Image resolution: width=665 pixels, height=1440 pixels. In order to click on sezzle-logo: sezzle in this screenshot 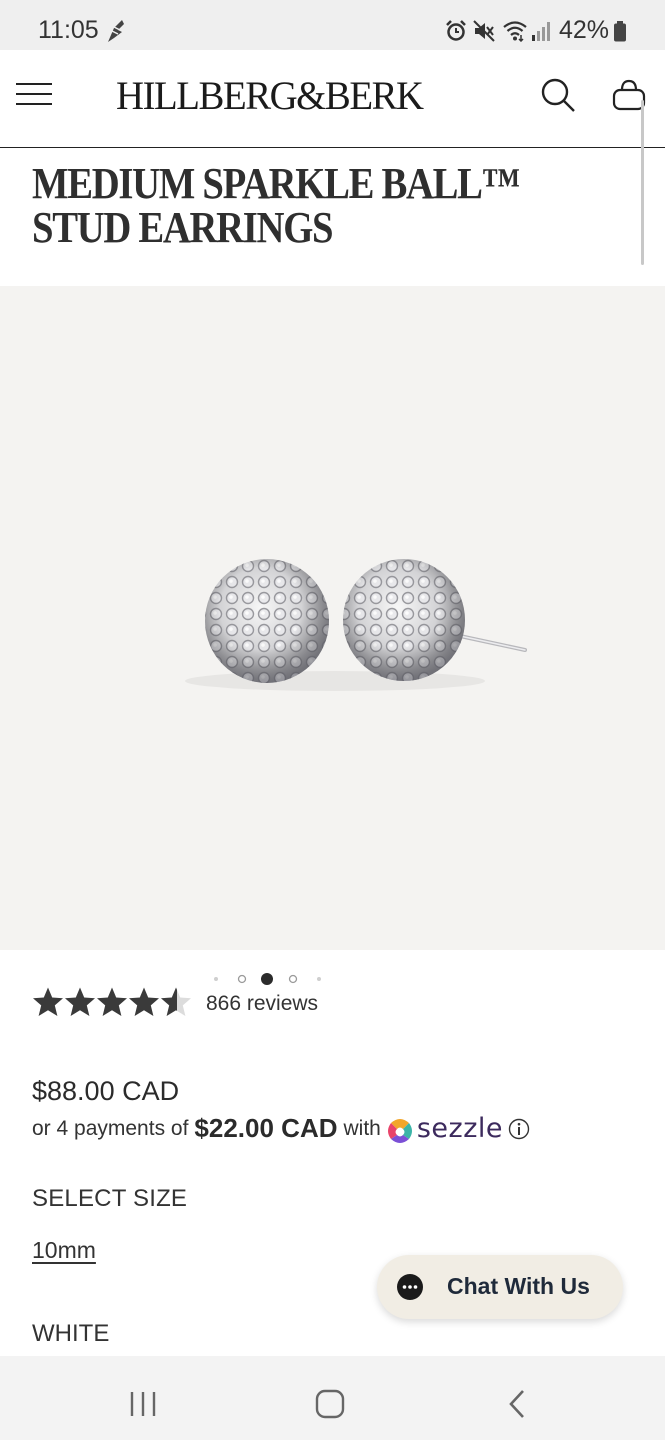, I will do `click(445, 1128)`.